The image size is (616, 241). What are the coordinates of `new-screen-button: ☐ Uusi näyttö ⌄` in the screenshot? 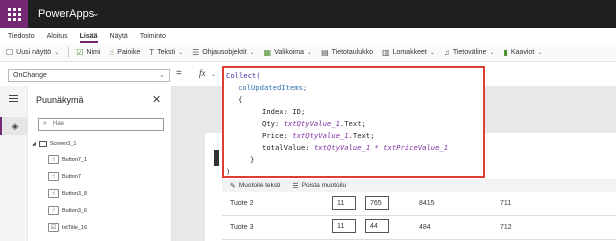 It's located at (32, 52).